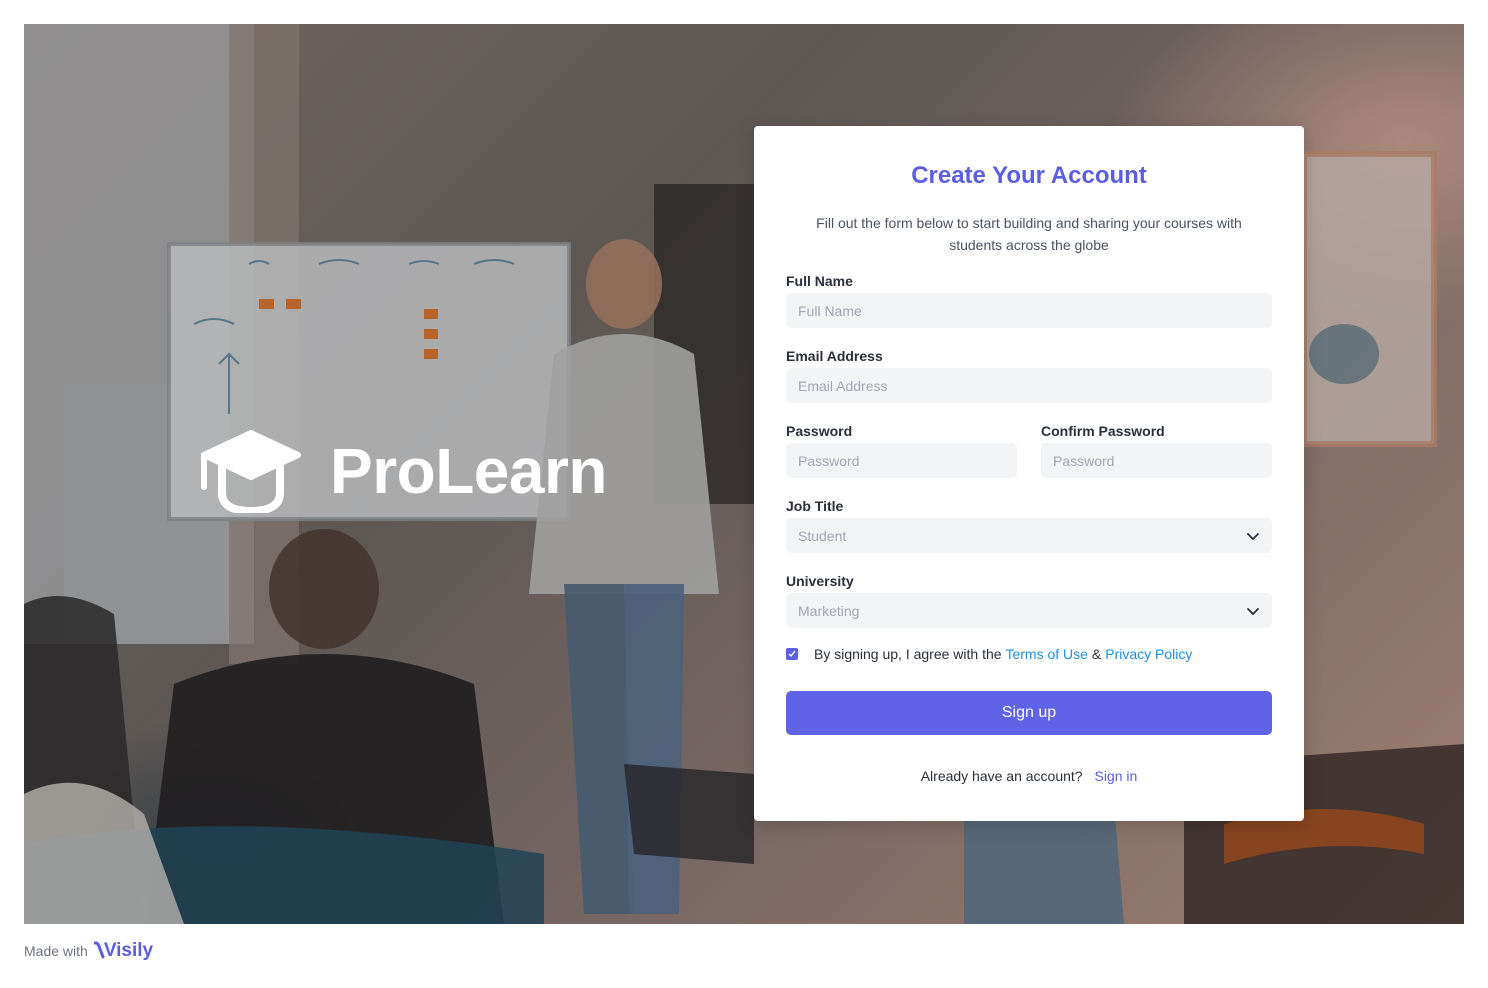 The height and width of the screenshot is (988, 1488). Describe the element at coordinates (1029, 713) in the screenshot. I see `signup-button: Sign up` at that location.